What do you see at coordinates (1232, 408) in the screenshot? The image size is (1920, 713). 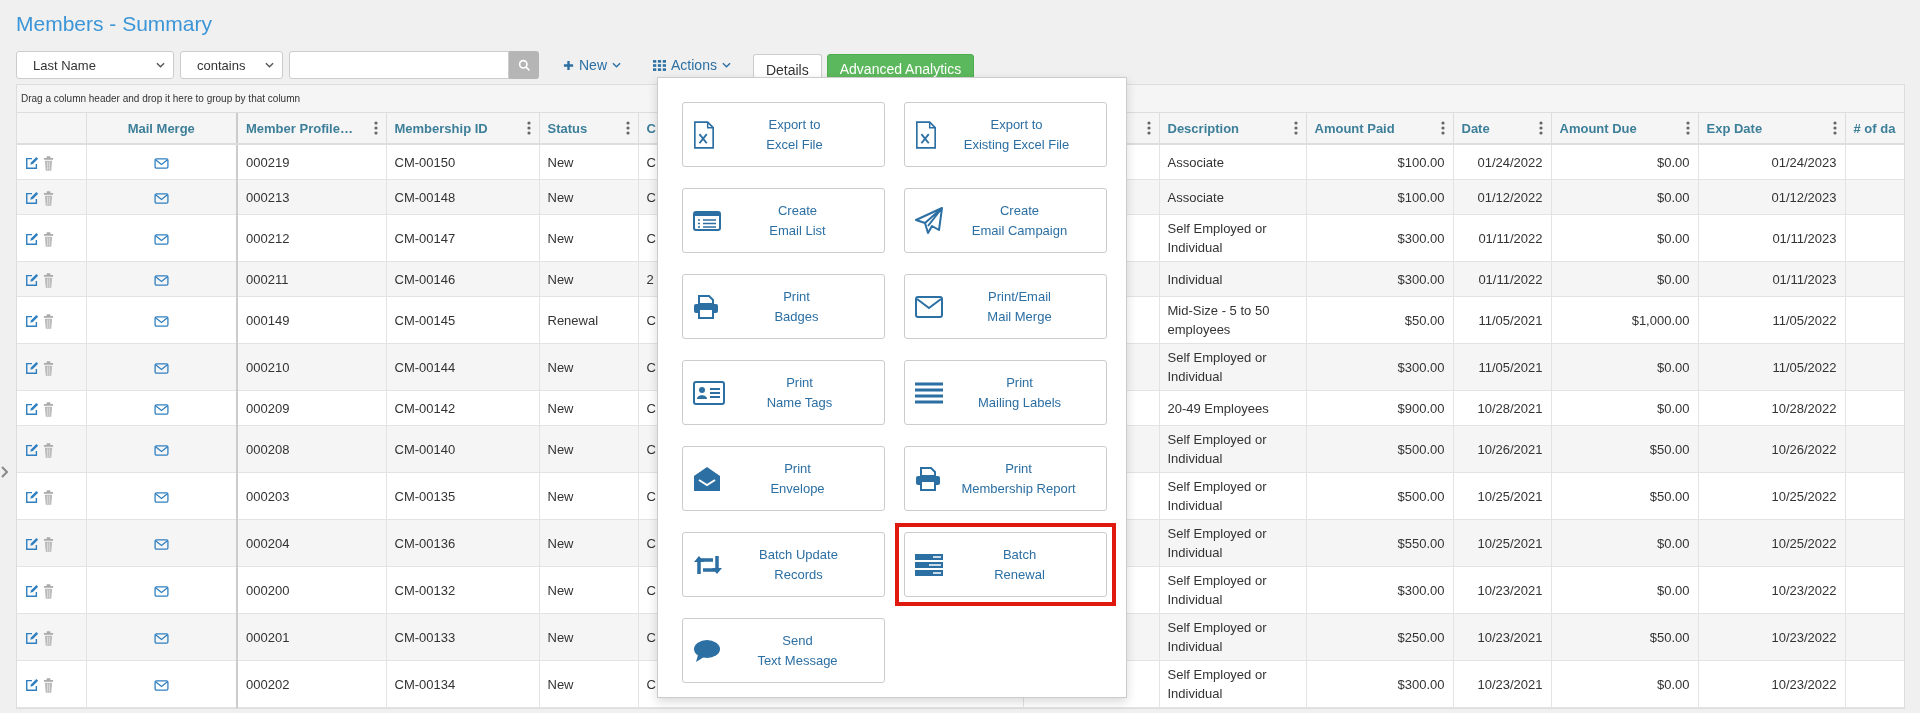 I see `table-cell: 20-49 Employees` at bounding box center [1232, 408].